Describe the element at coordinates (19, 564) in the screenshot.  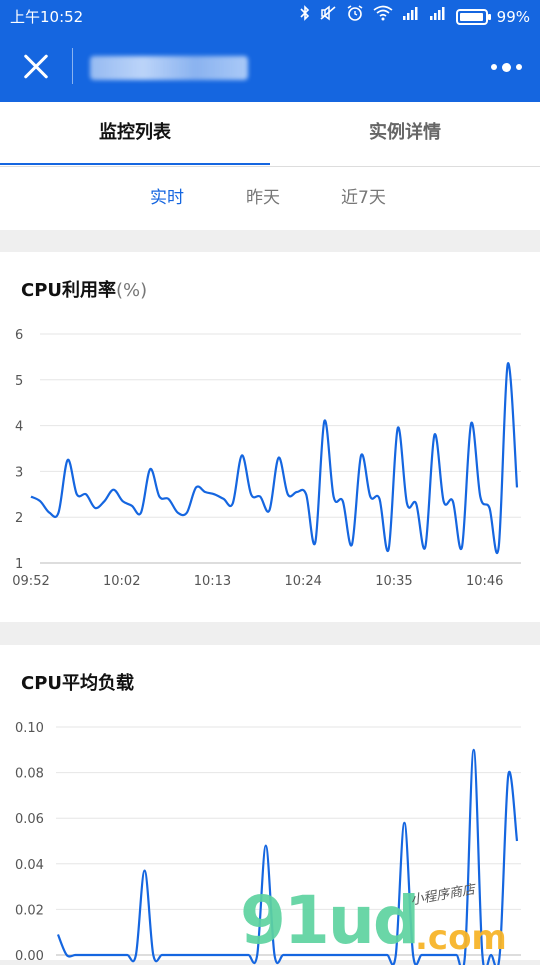
I see `y-tick-label: 1` at that location.